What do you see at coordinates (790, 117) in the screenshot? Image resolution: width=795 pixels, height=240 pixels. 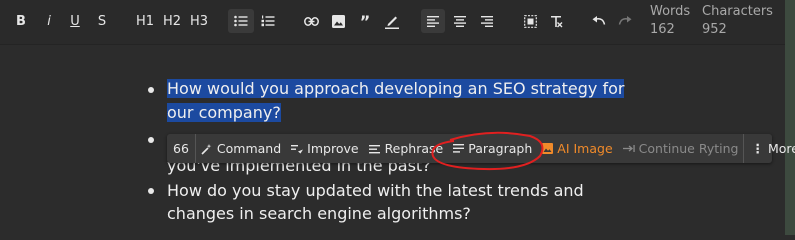 I see `side-decoration` at bounding box center [790, 117].